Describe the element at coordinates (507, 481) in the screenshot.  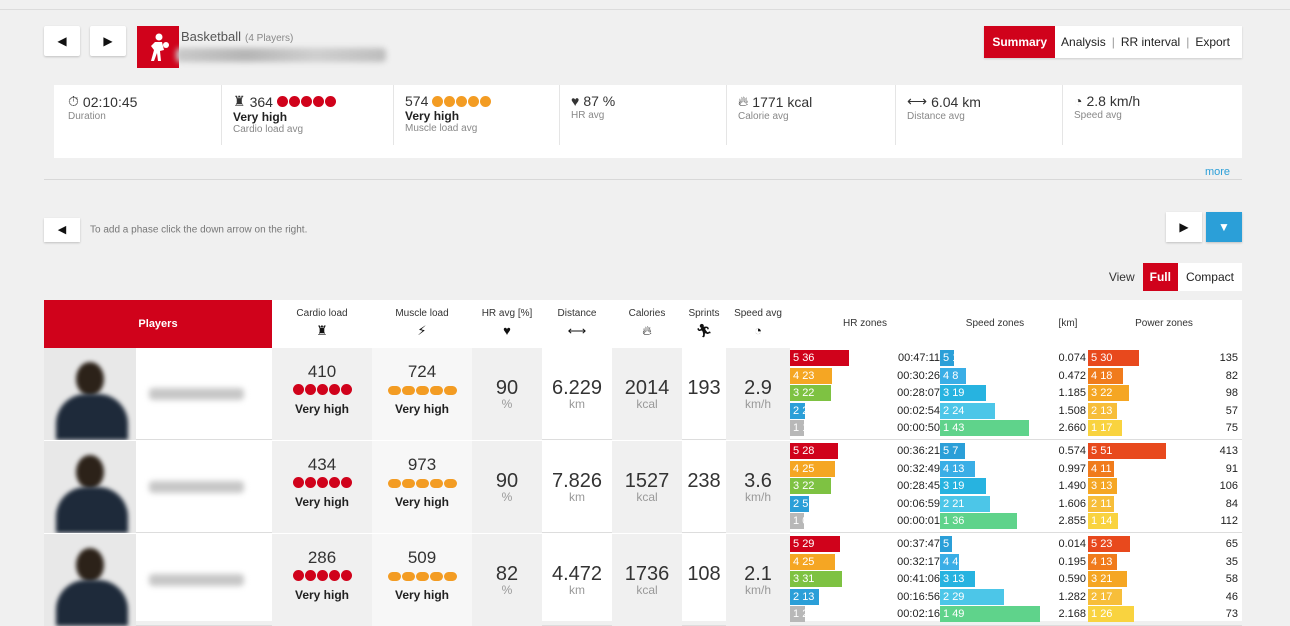
I see `hr-value: 90` at that location.